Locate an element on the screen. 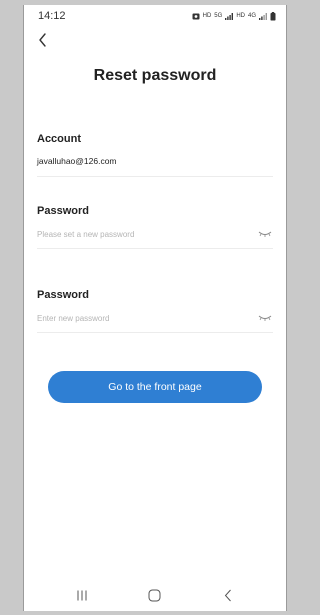 Image resolution: width=320 pixels, height=615 pixels. new-password-input is located at coordinates (137, 234).